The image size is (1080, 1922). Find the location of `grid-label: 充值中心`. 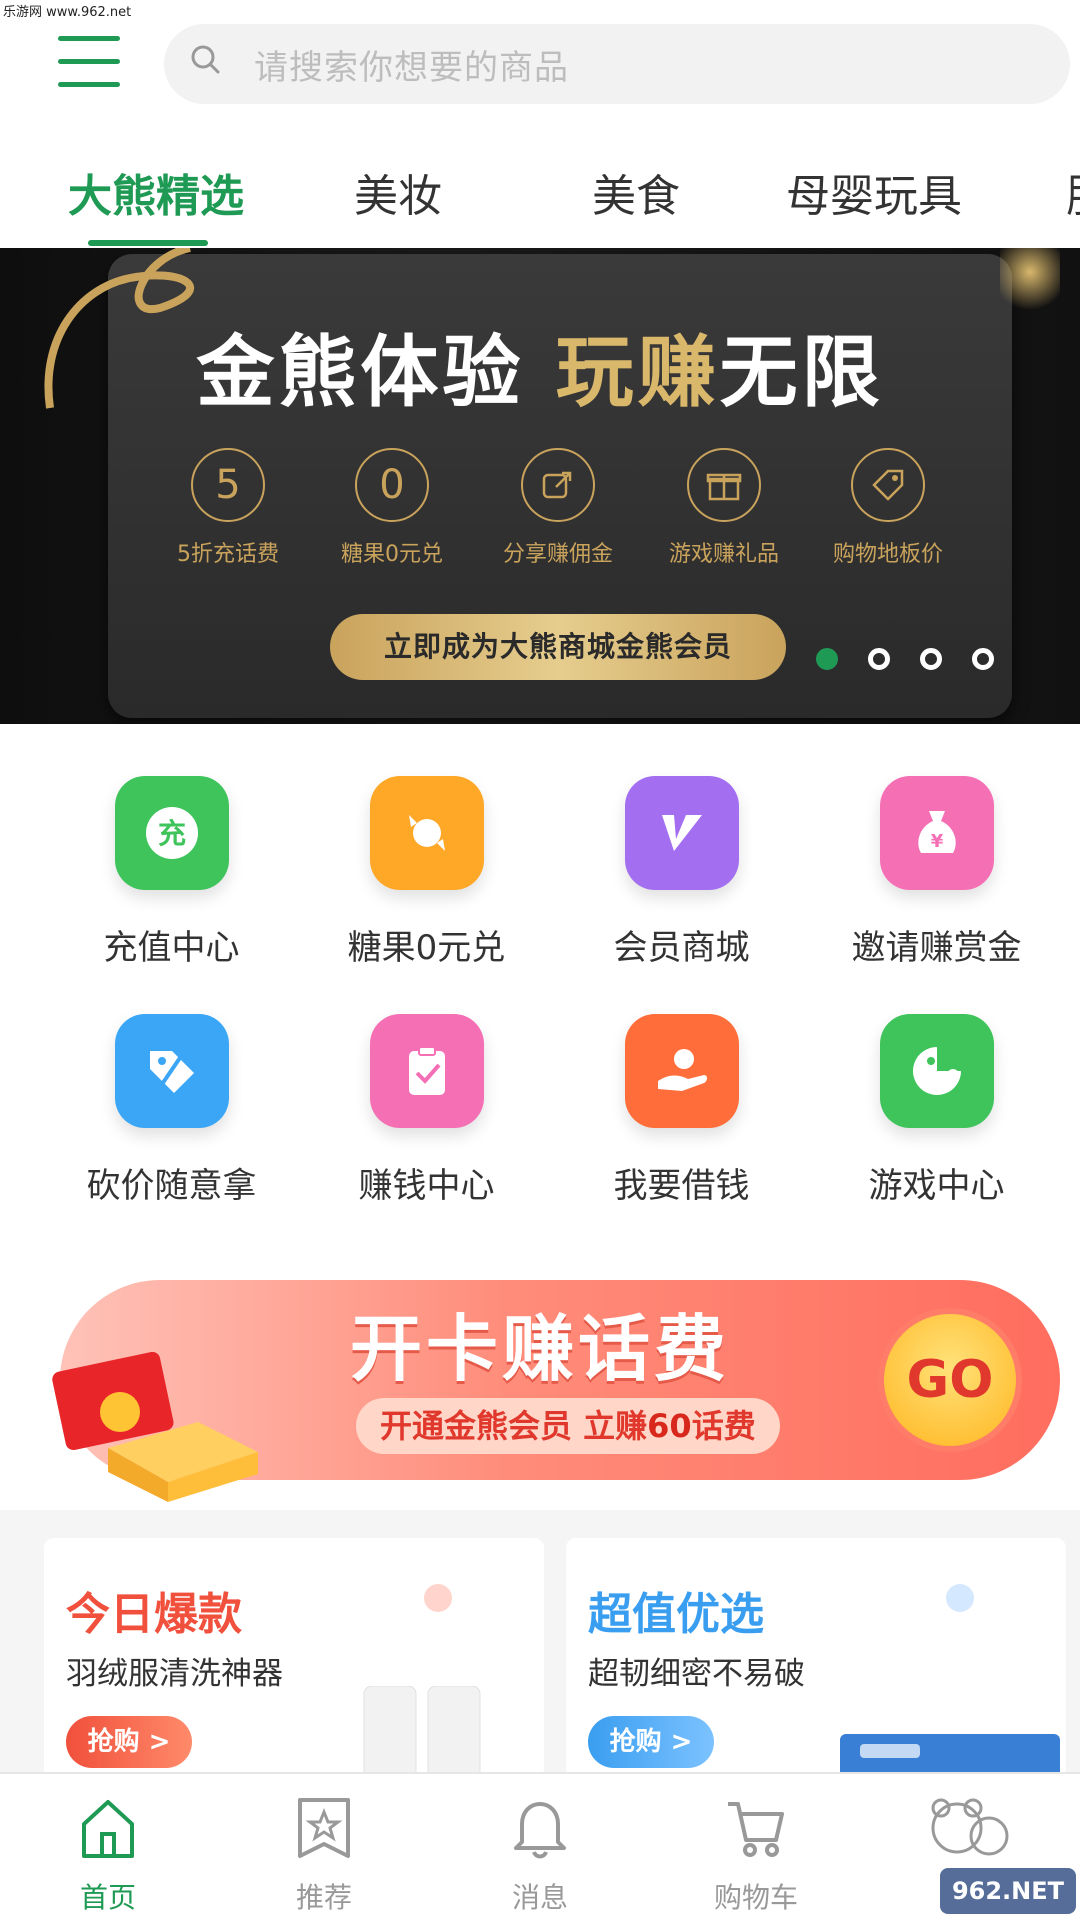

grid-label: 充值中心 is located at coordinates (171, 948).